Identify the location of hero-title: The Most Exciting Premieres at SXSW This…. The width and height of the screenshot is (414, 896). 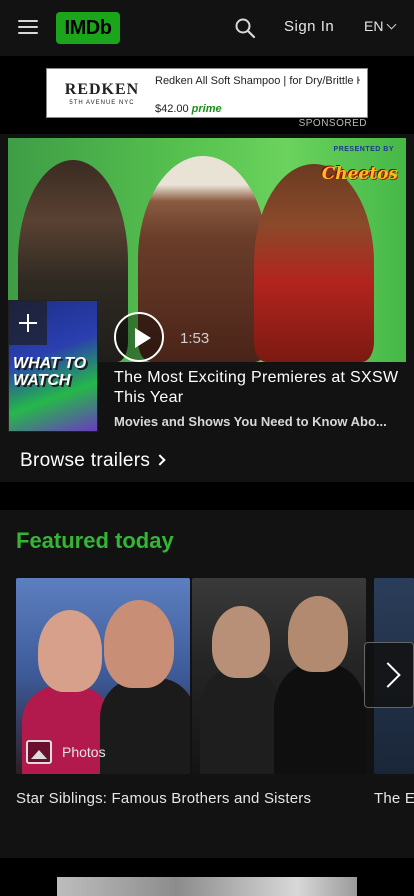
(259, 388).